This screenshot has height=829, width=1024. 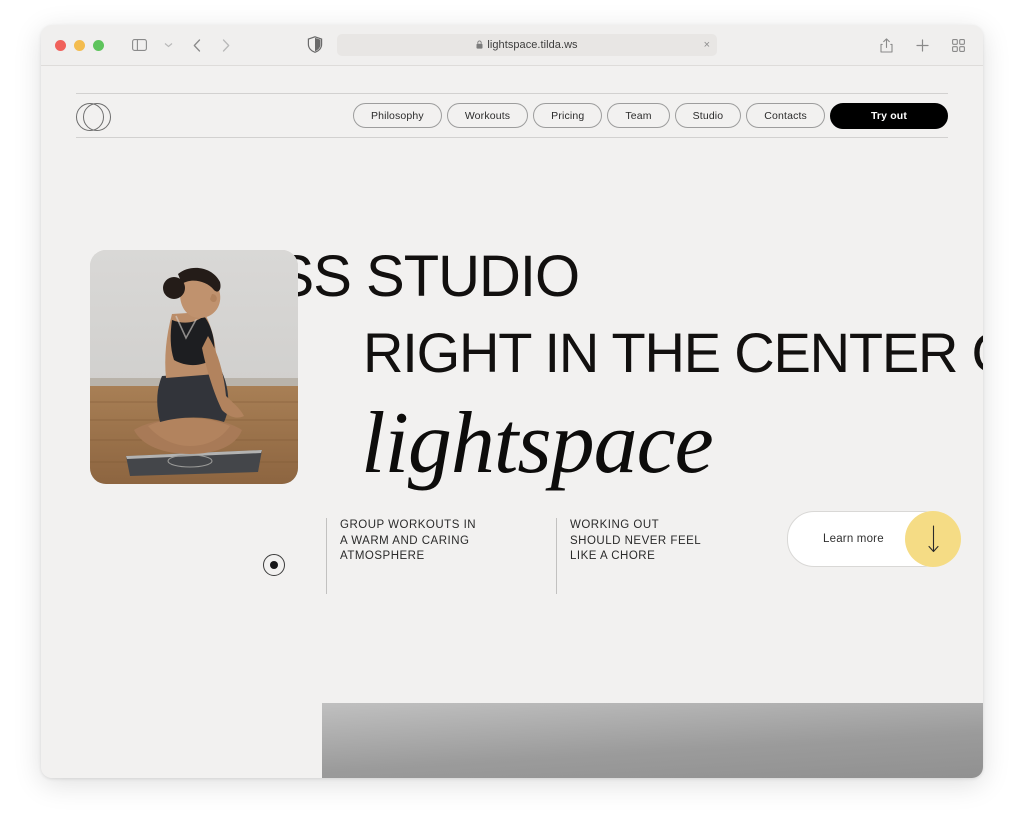 I want to click on lightspace-logo-icon, so click(x=93, y=116).